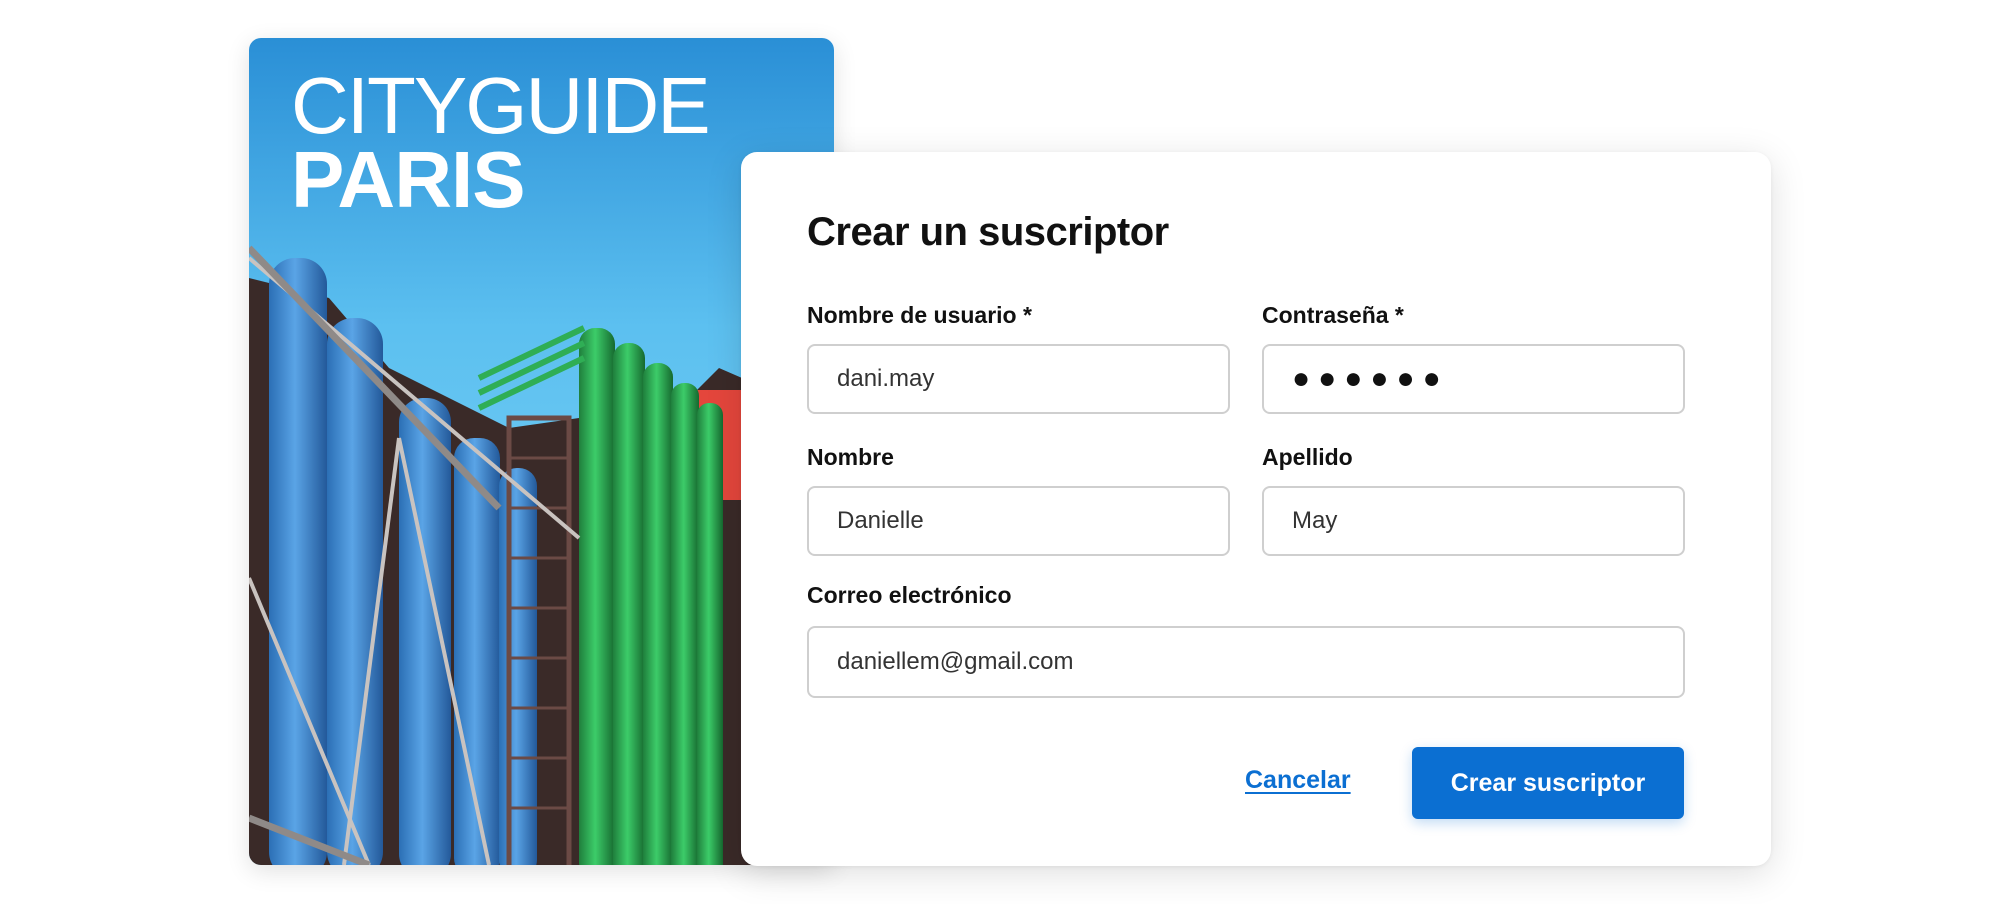  Describe the element at coordinates (886, 378) in the screenshot. I see `username-value: dani.may` at that location.